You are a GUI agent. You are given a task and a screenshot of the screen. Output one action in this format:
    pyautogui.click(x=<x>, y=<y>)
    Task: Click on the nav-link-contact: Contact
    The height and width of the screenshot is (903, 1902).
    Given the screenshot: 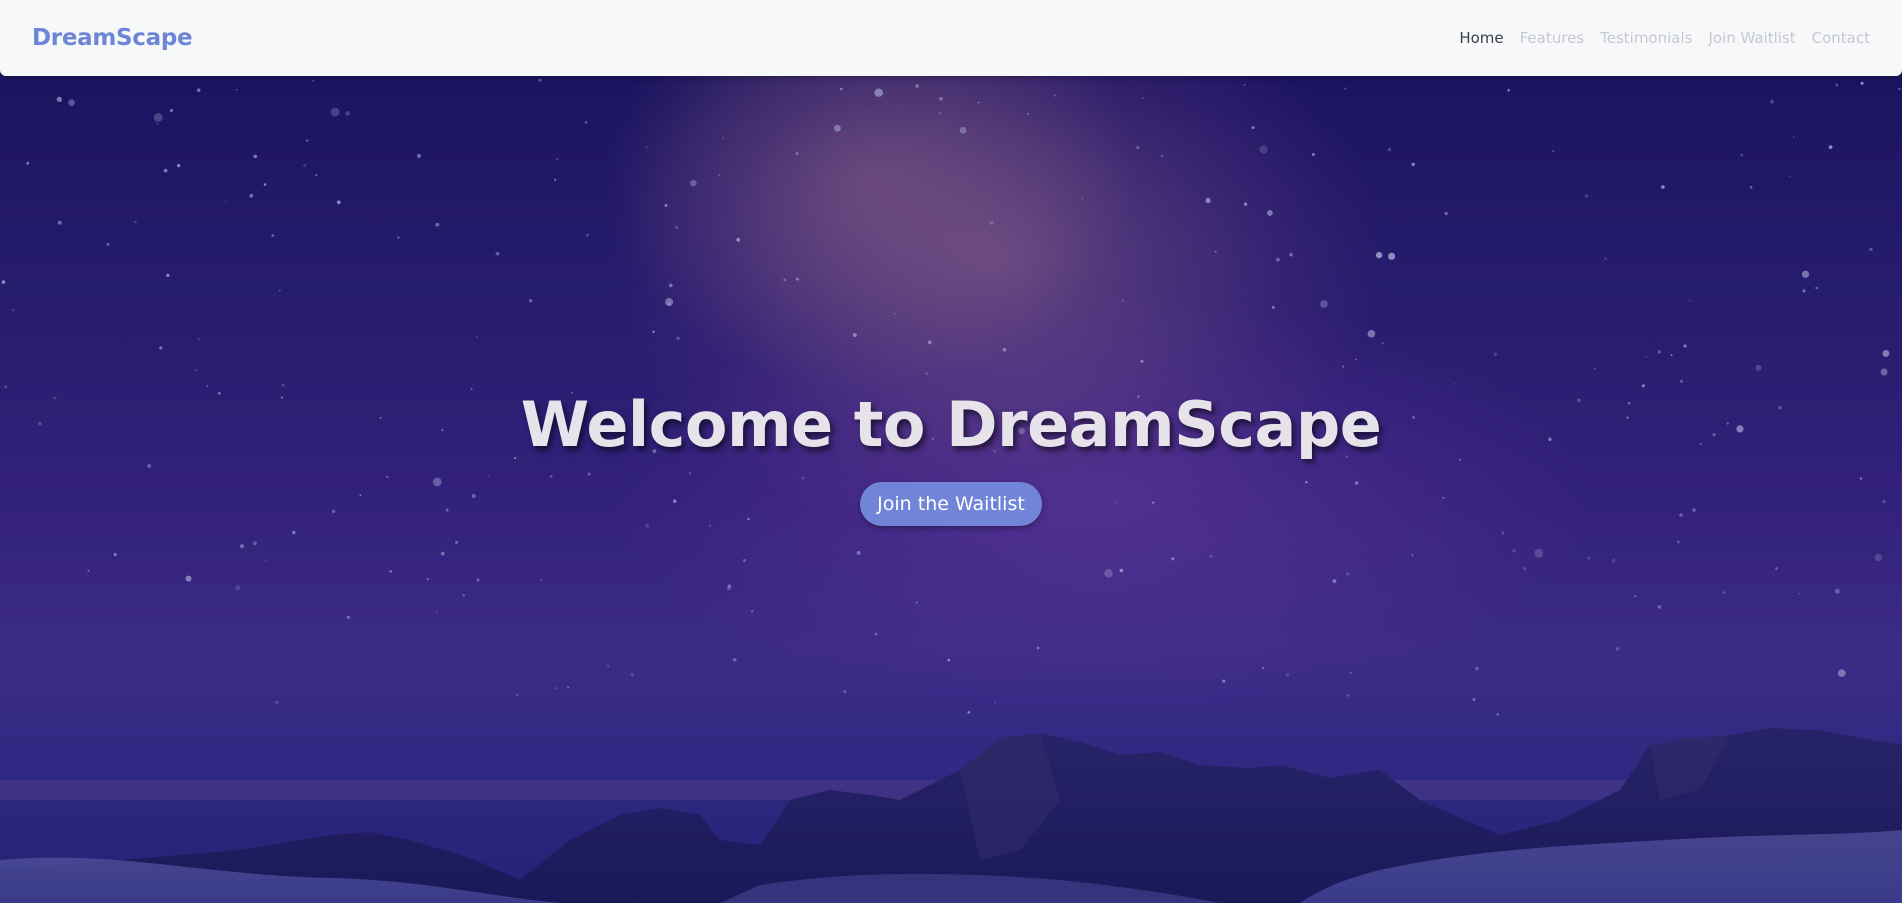 What is the action you would take?
    pyautogui.click(x=1841, y=38)
    